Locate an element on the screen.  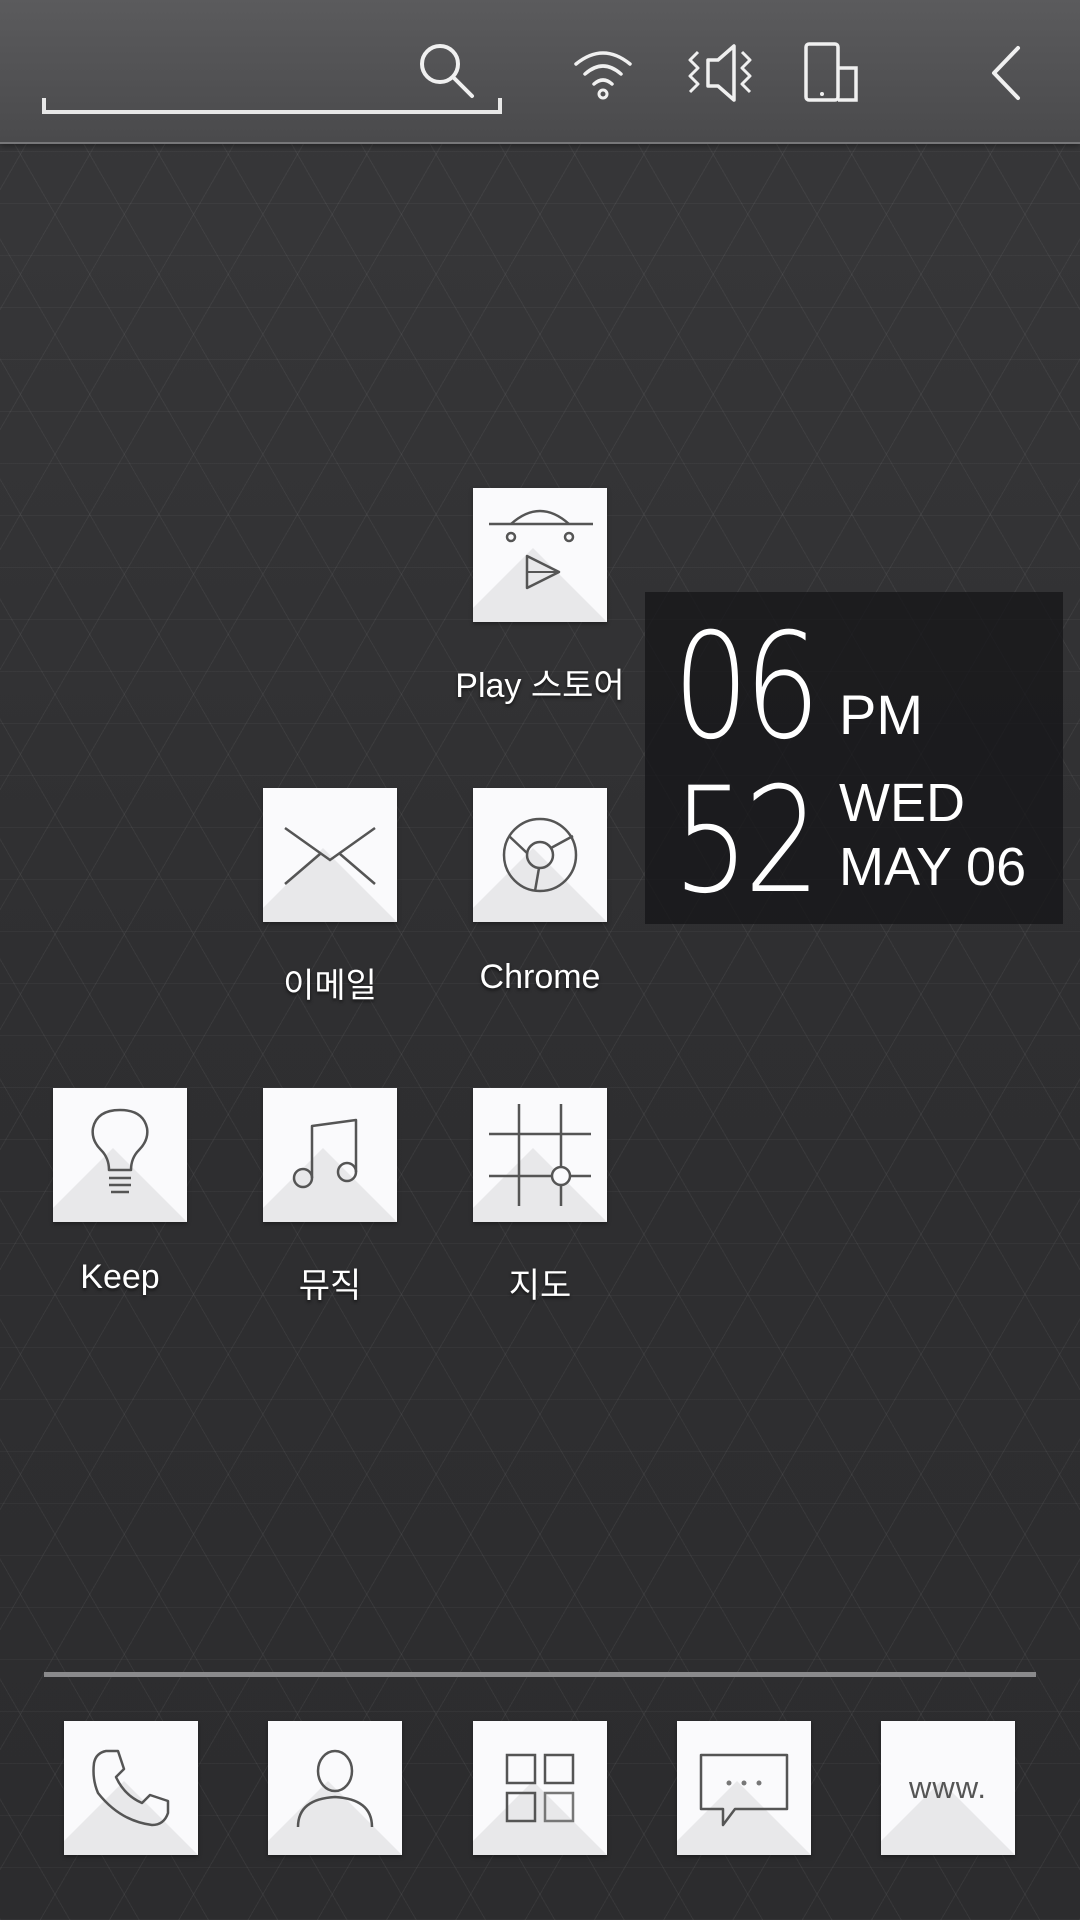
app-label: Play 스토어 is located at coordinates (540, 686).